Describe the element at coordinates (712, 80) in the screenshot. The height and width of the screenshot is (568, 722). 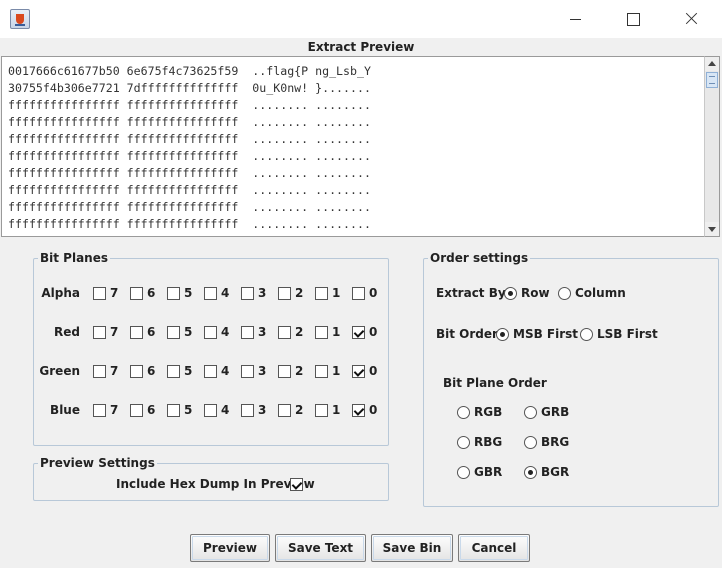
I see `scroll-thumb` at that location.